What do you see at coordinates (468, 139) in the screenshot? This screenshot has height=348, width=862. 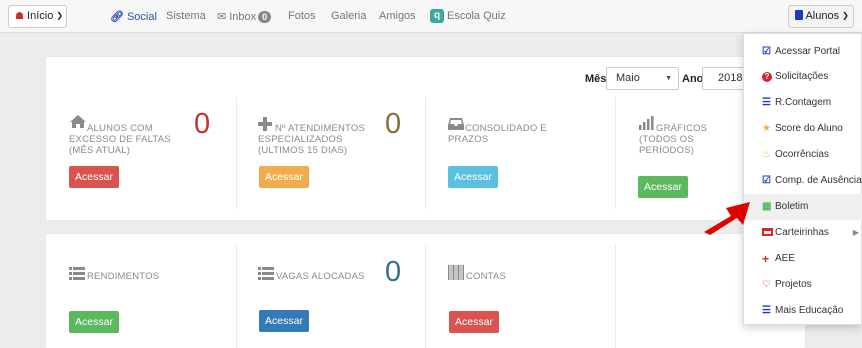 I see `card-title-line: PRAZOS` at bounding box center [468, 139].